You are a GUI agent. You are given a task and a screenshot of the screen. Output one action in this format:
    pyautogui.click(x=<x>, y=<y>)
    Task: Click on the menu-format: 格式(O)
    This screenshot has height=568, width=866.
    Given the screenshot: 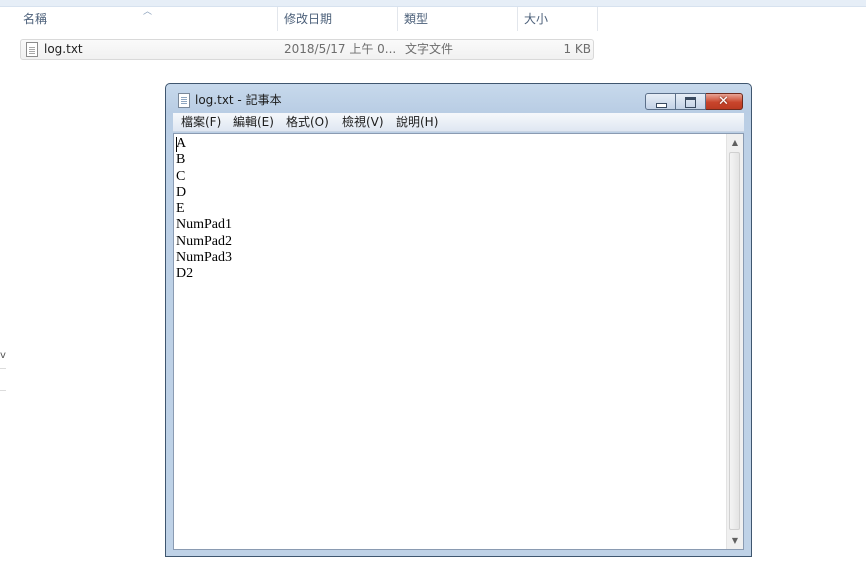 What is the action you would take?
    pyautogui.click(x=307, y=122)
    